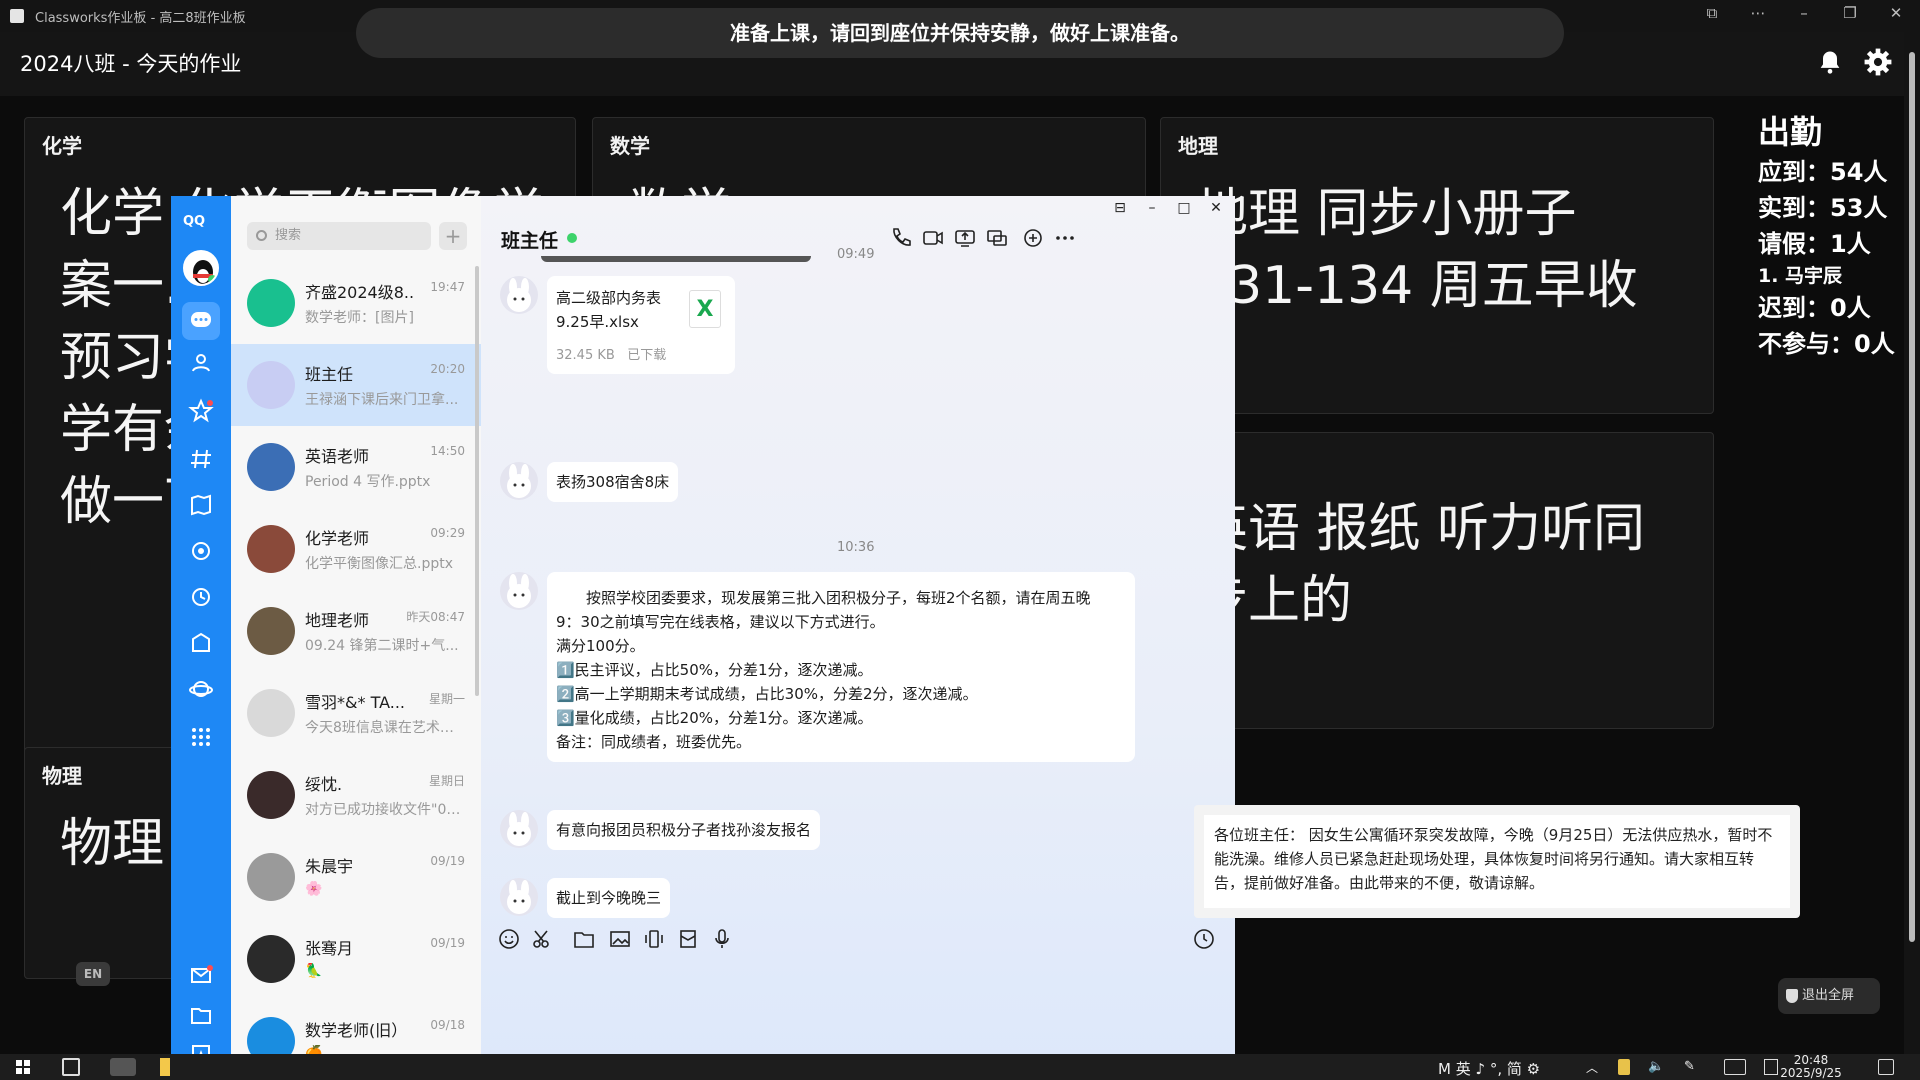 This screenshot has height=1080, width=1920. I want to click on shield-tray-icon, so click(1624, 1067).